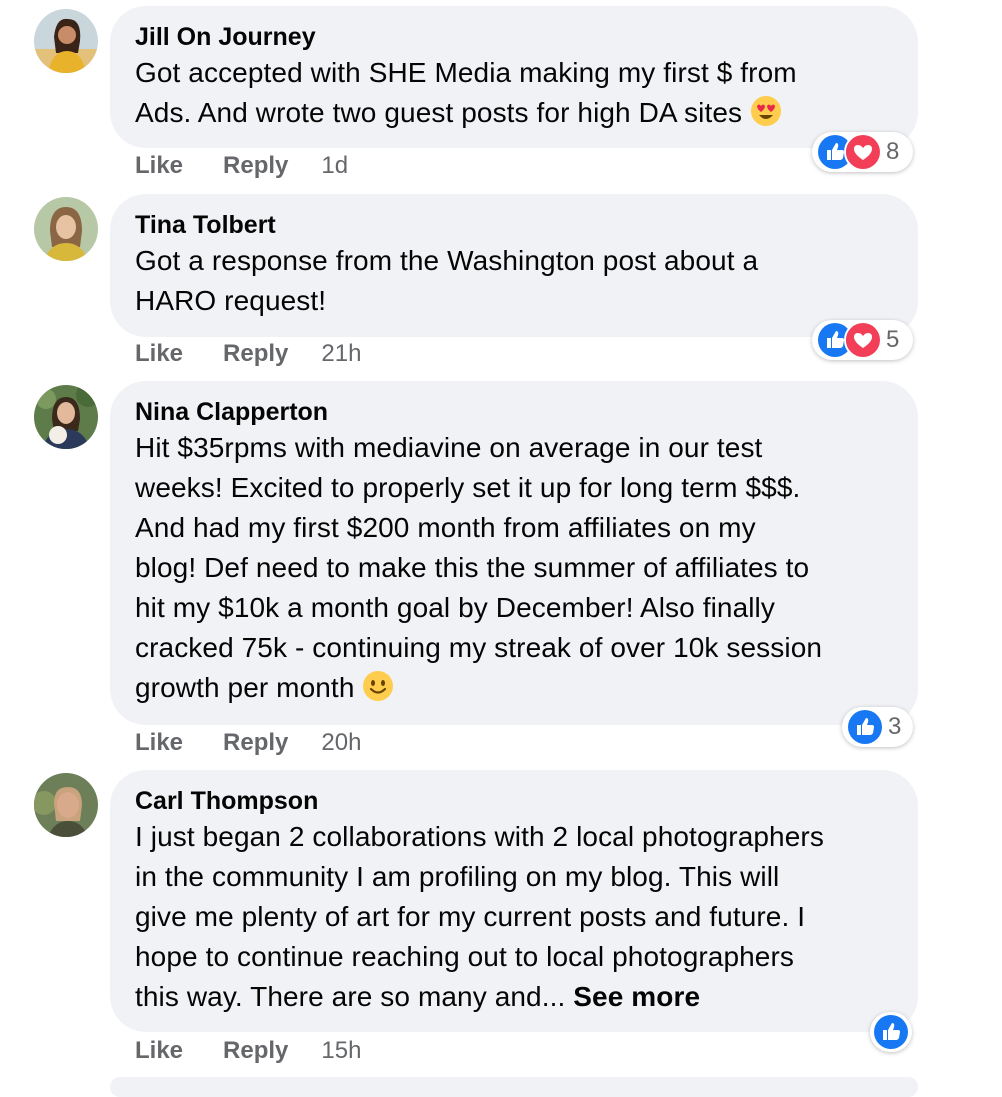 The width and height of the screenshot is (1002, 1097). What do you see at coordinates (341, 354) in the screenshot?
I see `comment-timestamp: 21h` at bounding box center [341, 354].